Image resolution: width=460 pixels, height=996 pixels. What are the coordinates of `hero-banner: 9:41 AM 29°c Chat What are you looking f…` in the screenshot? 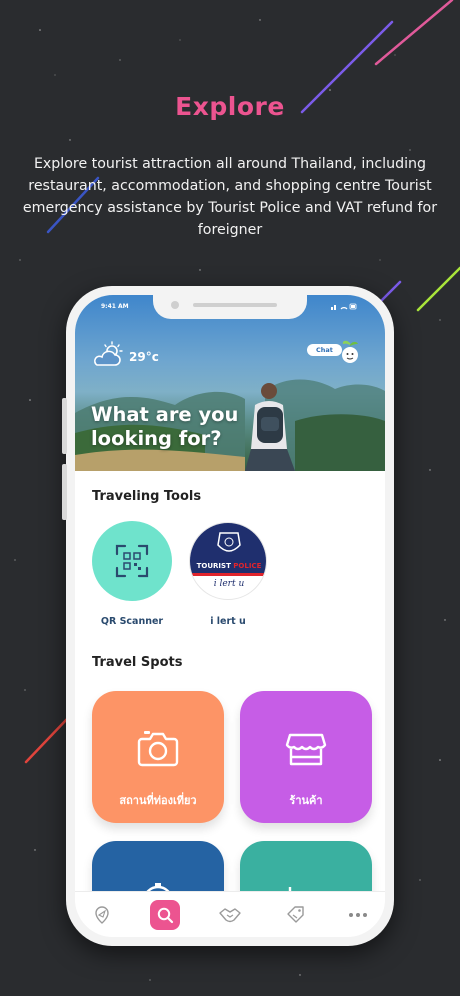 It's located at (230, 383).